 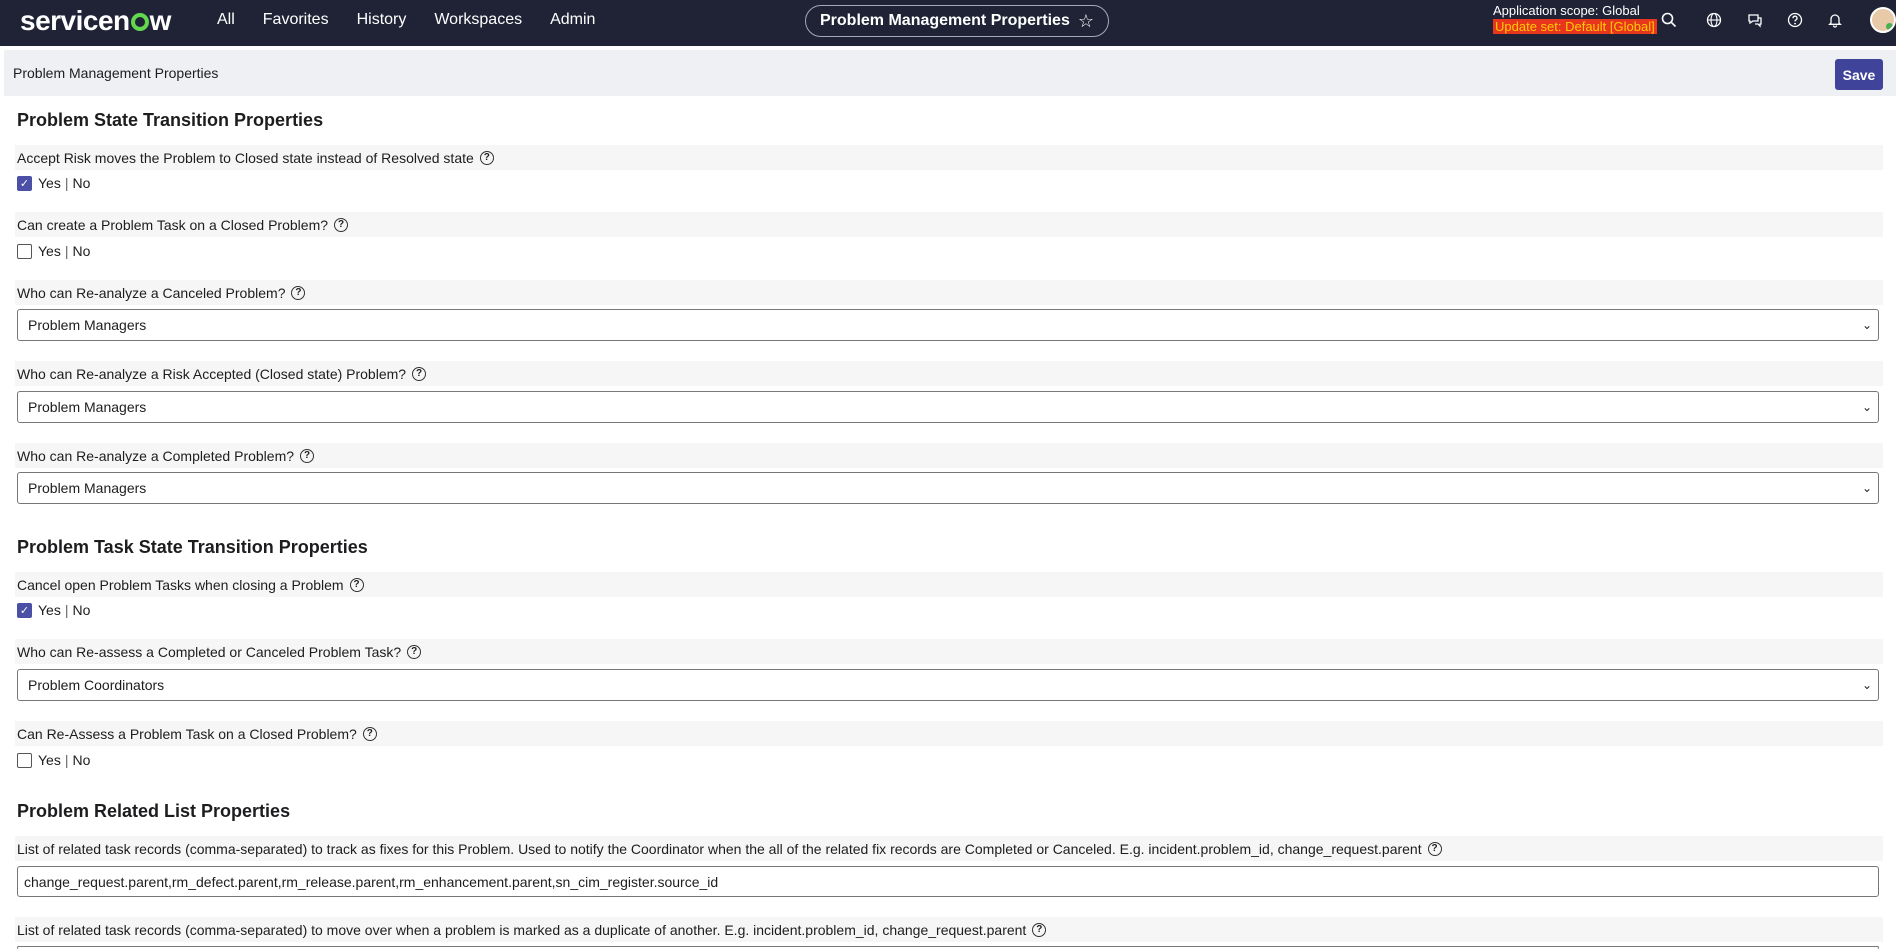 What do you see at coordinates (949, 292) in the screenshot?
I see `property-label: Who can Re-analyze a Canceled Problem??` at bounding box center [949, 292].